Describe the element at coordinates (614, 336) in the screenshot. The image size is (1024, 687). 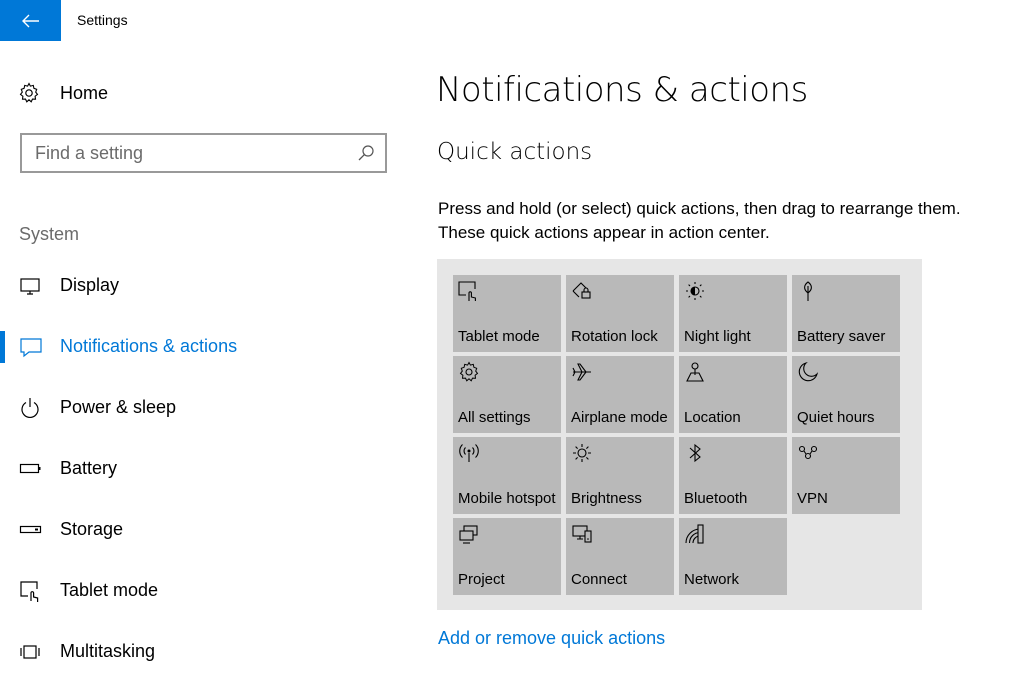
I see `tile-label: Rotation lock` at that location.